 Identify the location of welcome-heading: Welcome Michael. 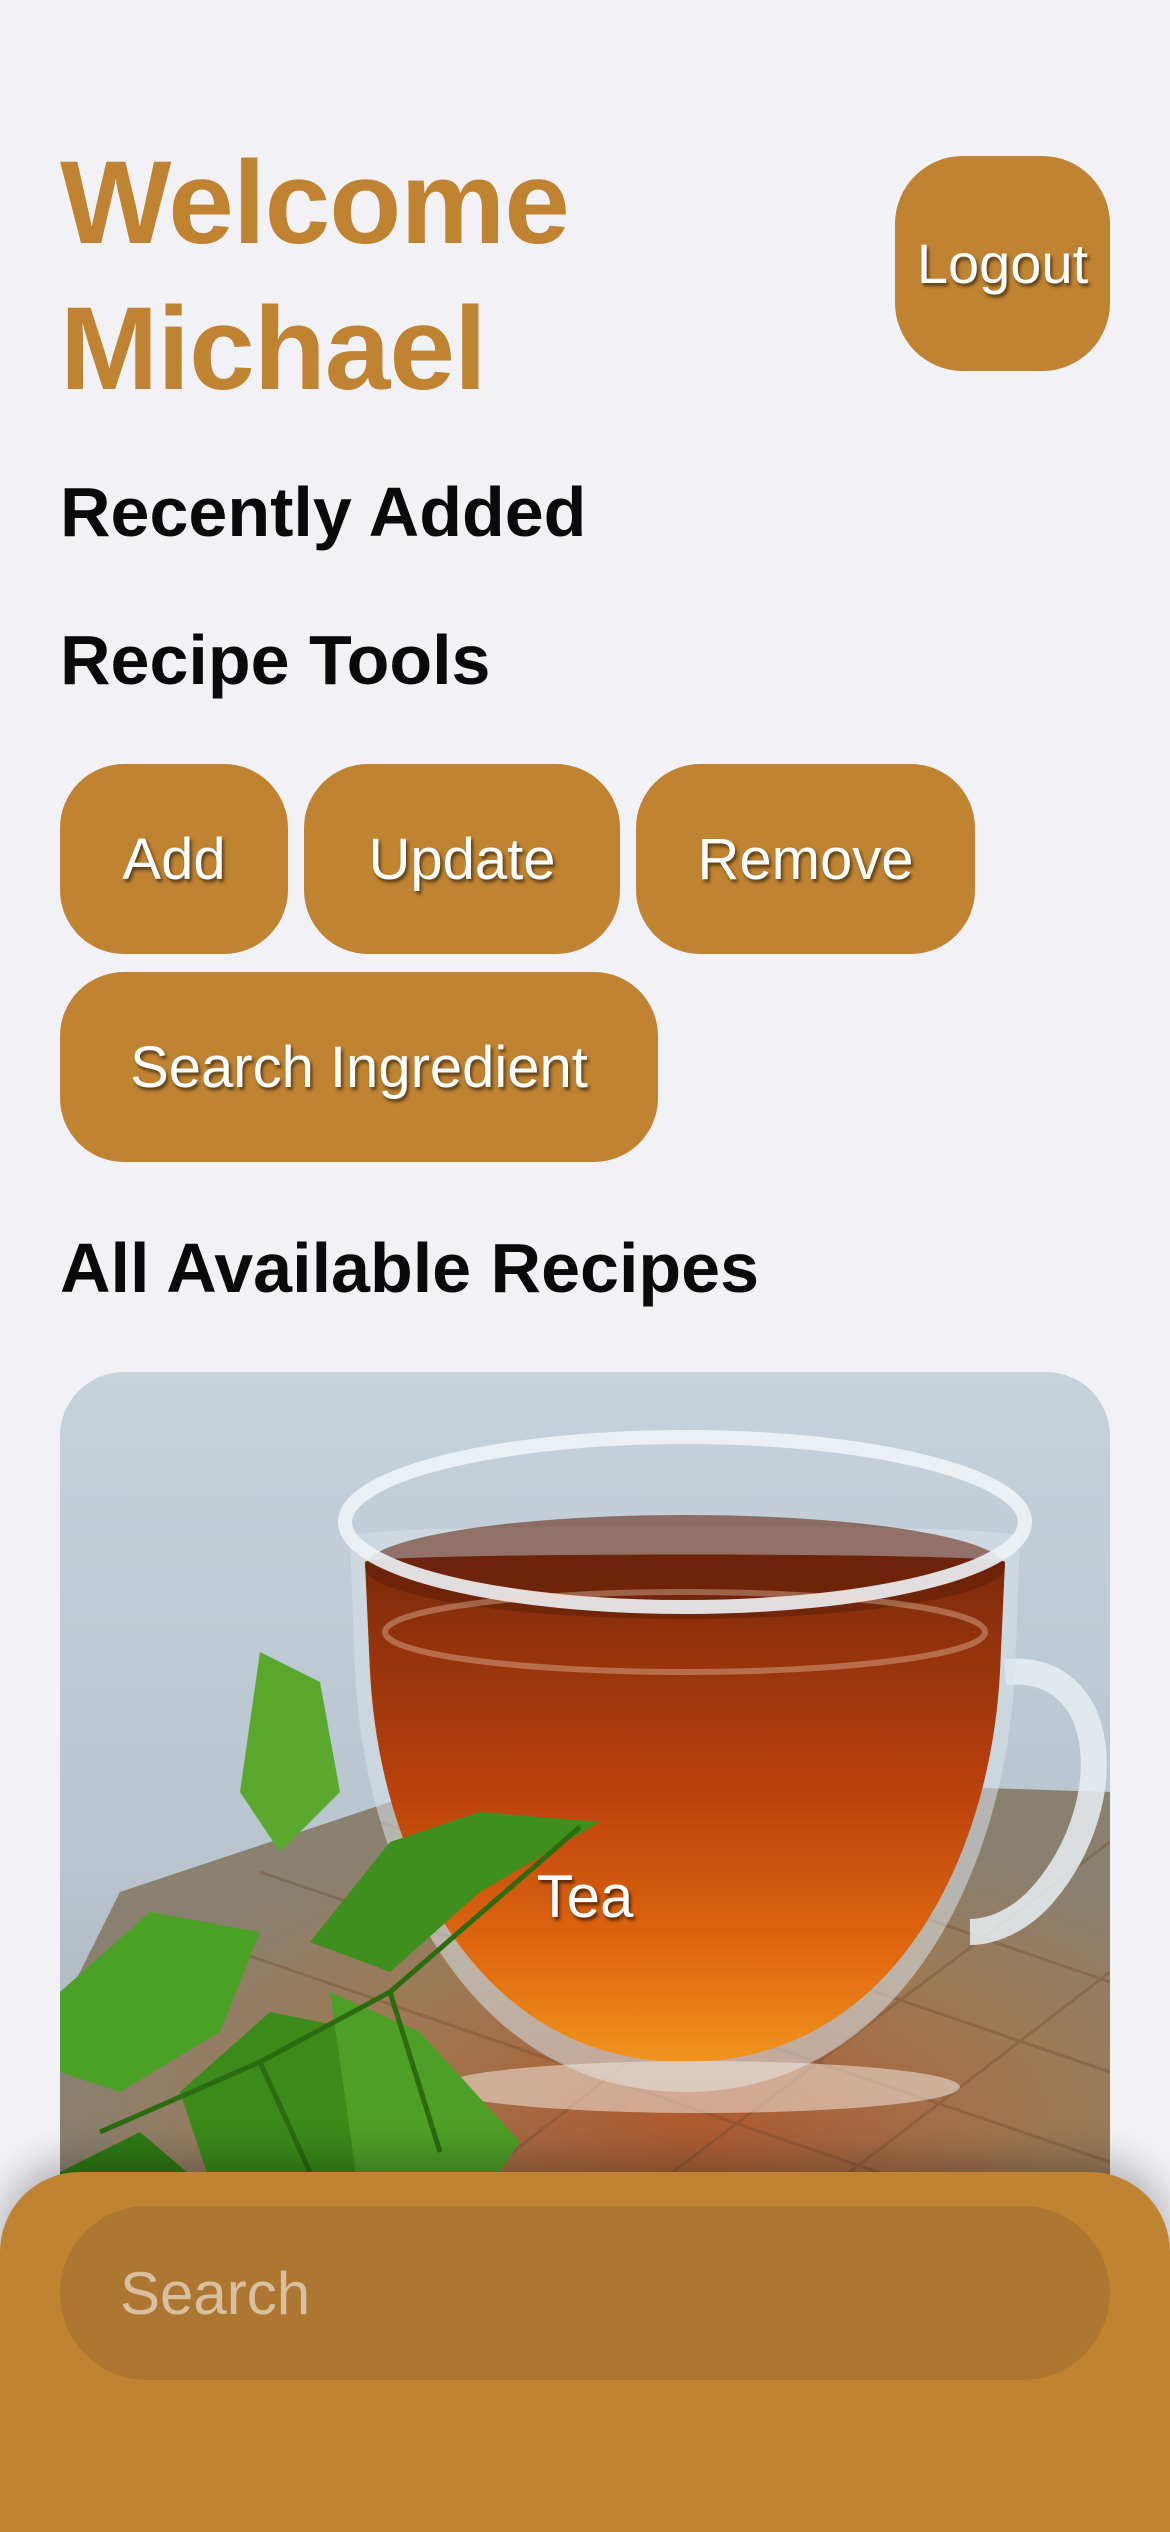
(460, 276).